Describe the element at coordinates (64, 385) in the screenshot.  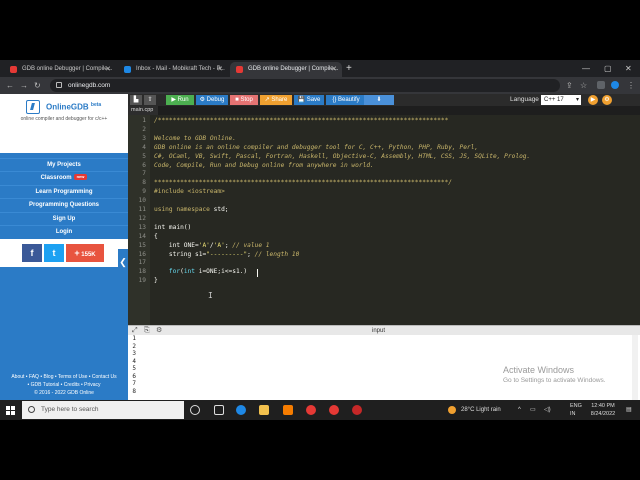
I see `footer-links-row-2: • GDB Tutorial • Credits • Privacy` at that location.